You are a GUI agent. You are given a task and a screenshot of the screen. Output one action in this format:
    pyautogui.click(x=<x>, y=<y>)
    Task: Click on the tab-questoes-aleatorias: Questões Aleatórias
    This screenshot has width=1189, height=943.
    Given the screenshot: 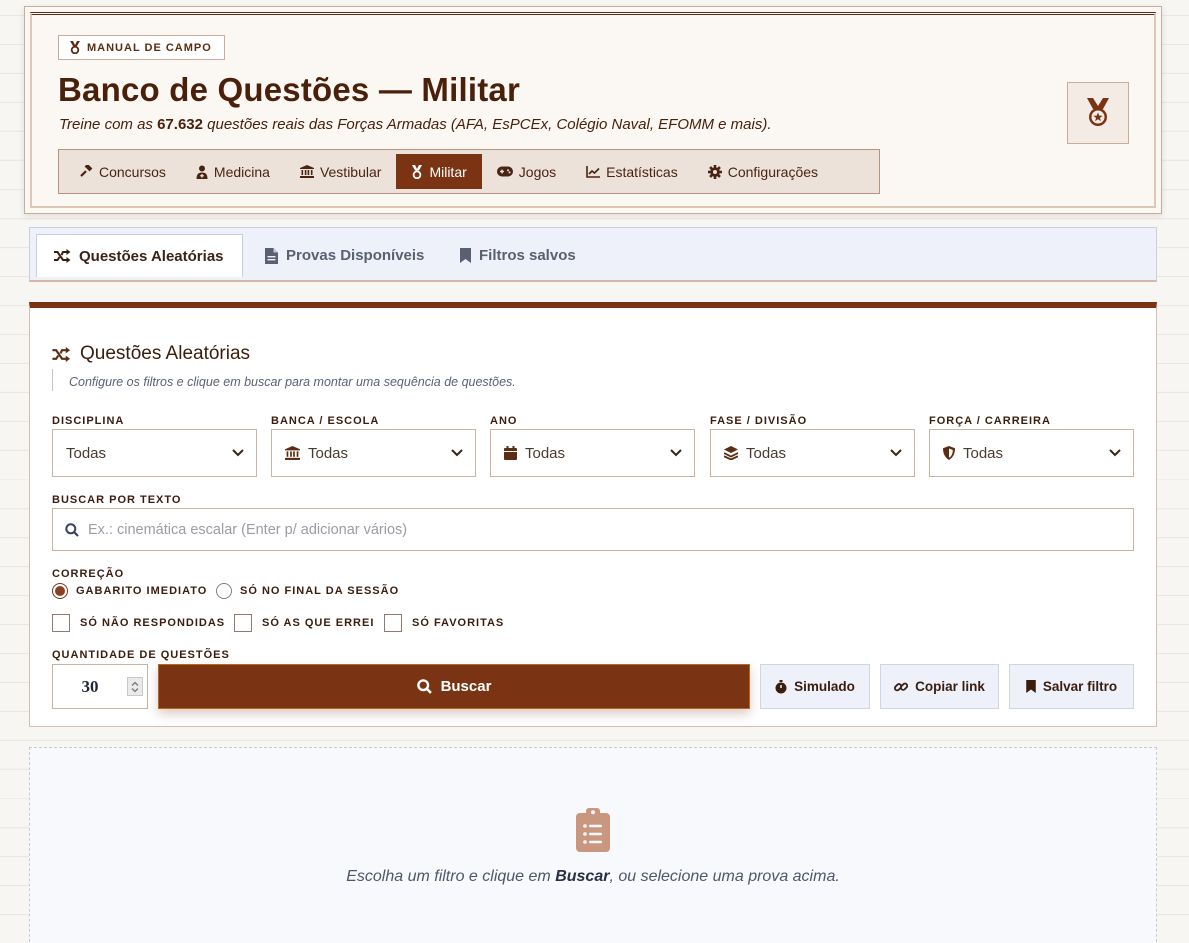 What is the action you would take?
    pyautogui.click(x=139, y=255)
    